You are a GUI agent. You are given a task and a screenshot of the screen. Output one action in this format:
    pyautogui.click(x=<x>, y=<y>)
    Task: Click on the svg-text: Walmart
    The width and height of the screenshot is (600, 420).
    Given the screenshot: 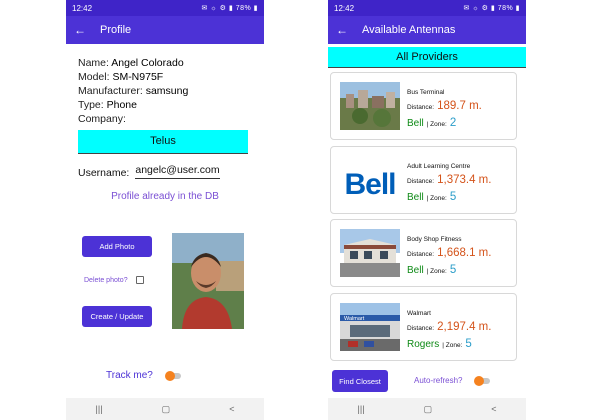 What is the action you would take?
    pyautogui.click(x=354, y=319)
    